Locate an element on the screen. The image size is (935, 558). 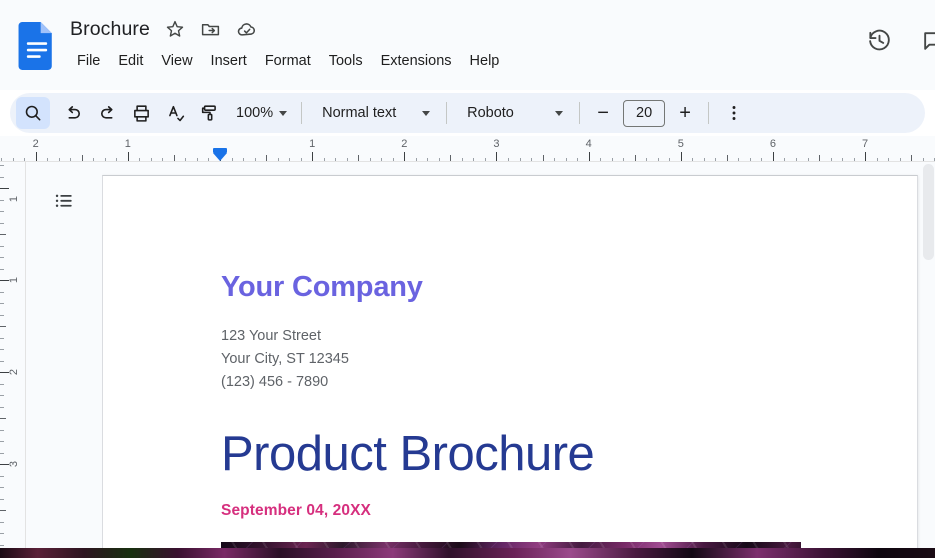
move-to-folder-icon is located at coordinates (211, 29).